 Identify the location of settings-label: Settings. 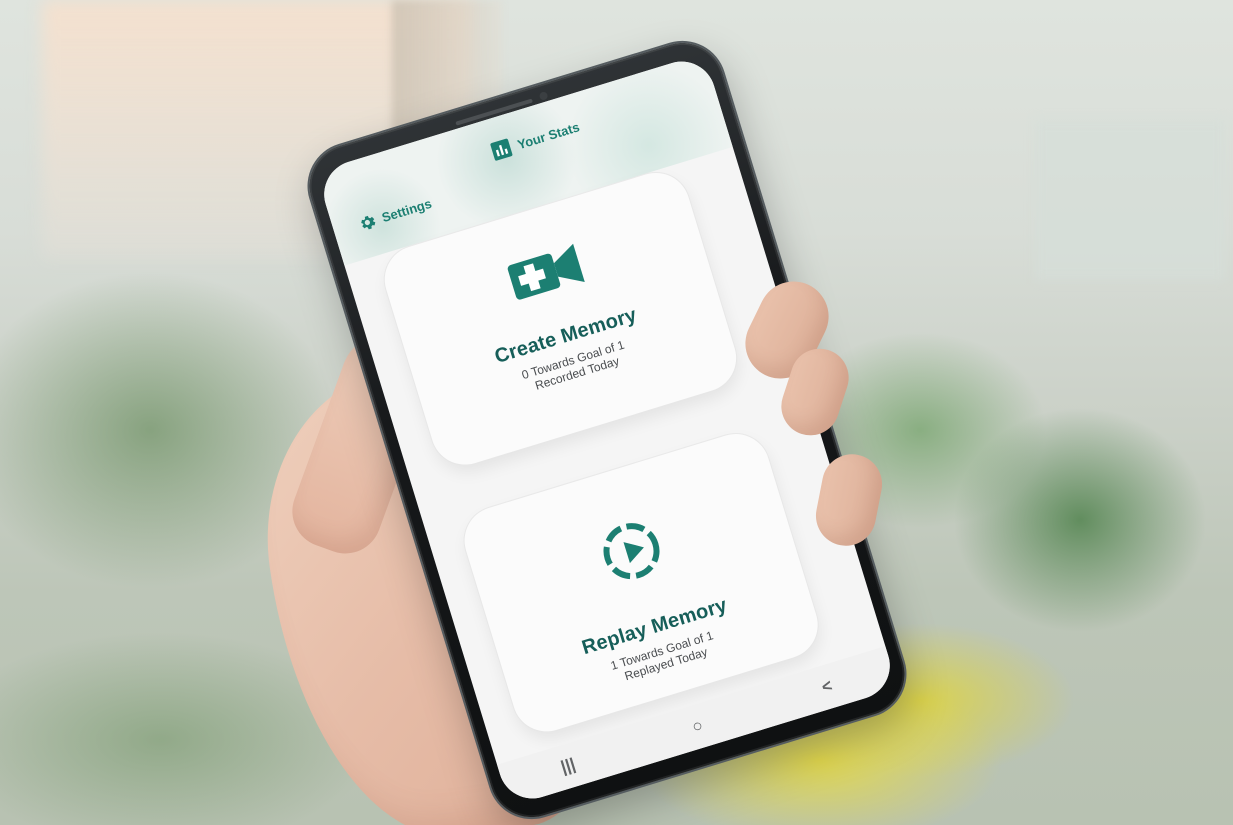
(406, 210).